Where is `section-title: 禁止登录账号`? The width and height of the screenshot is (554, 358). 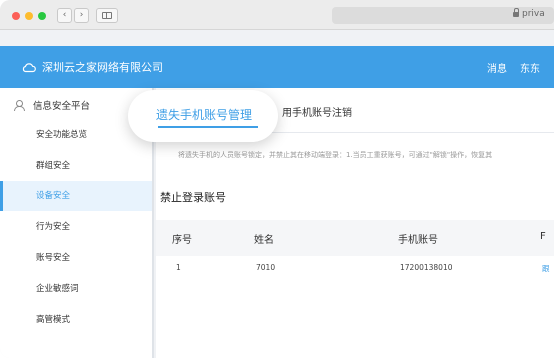
section-title: 禁止登录账号 is located at coordinates (193, 197).